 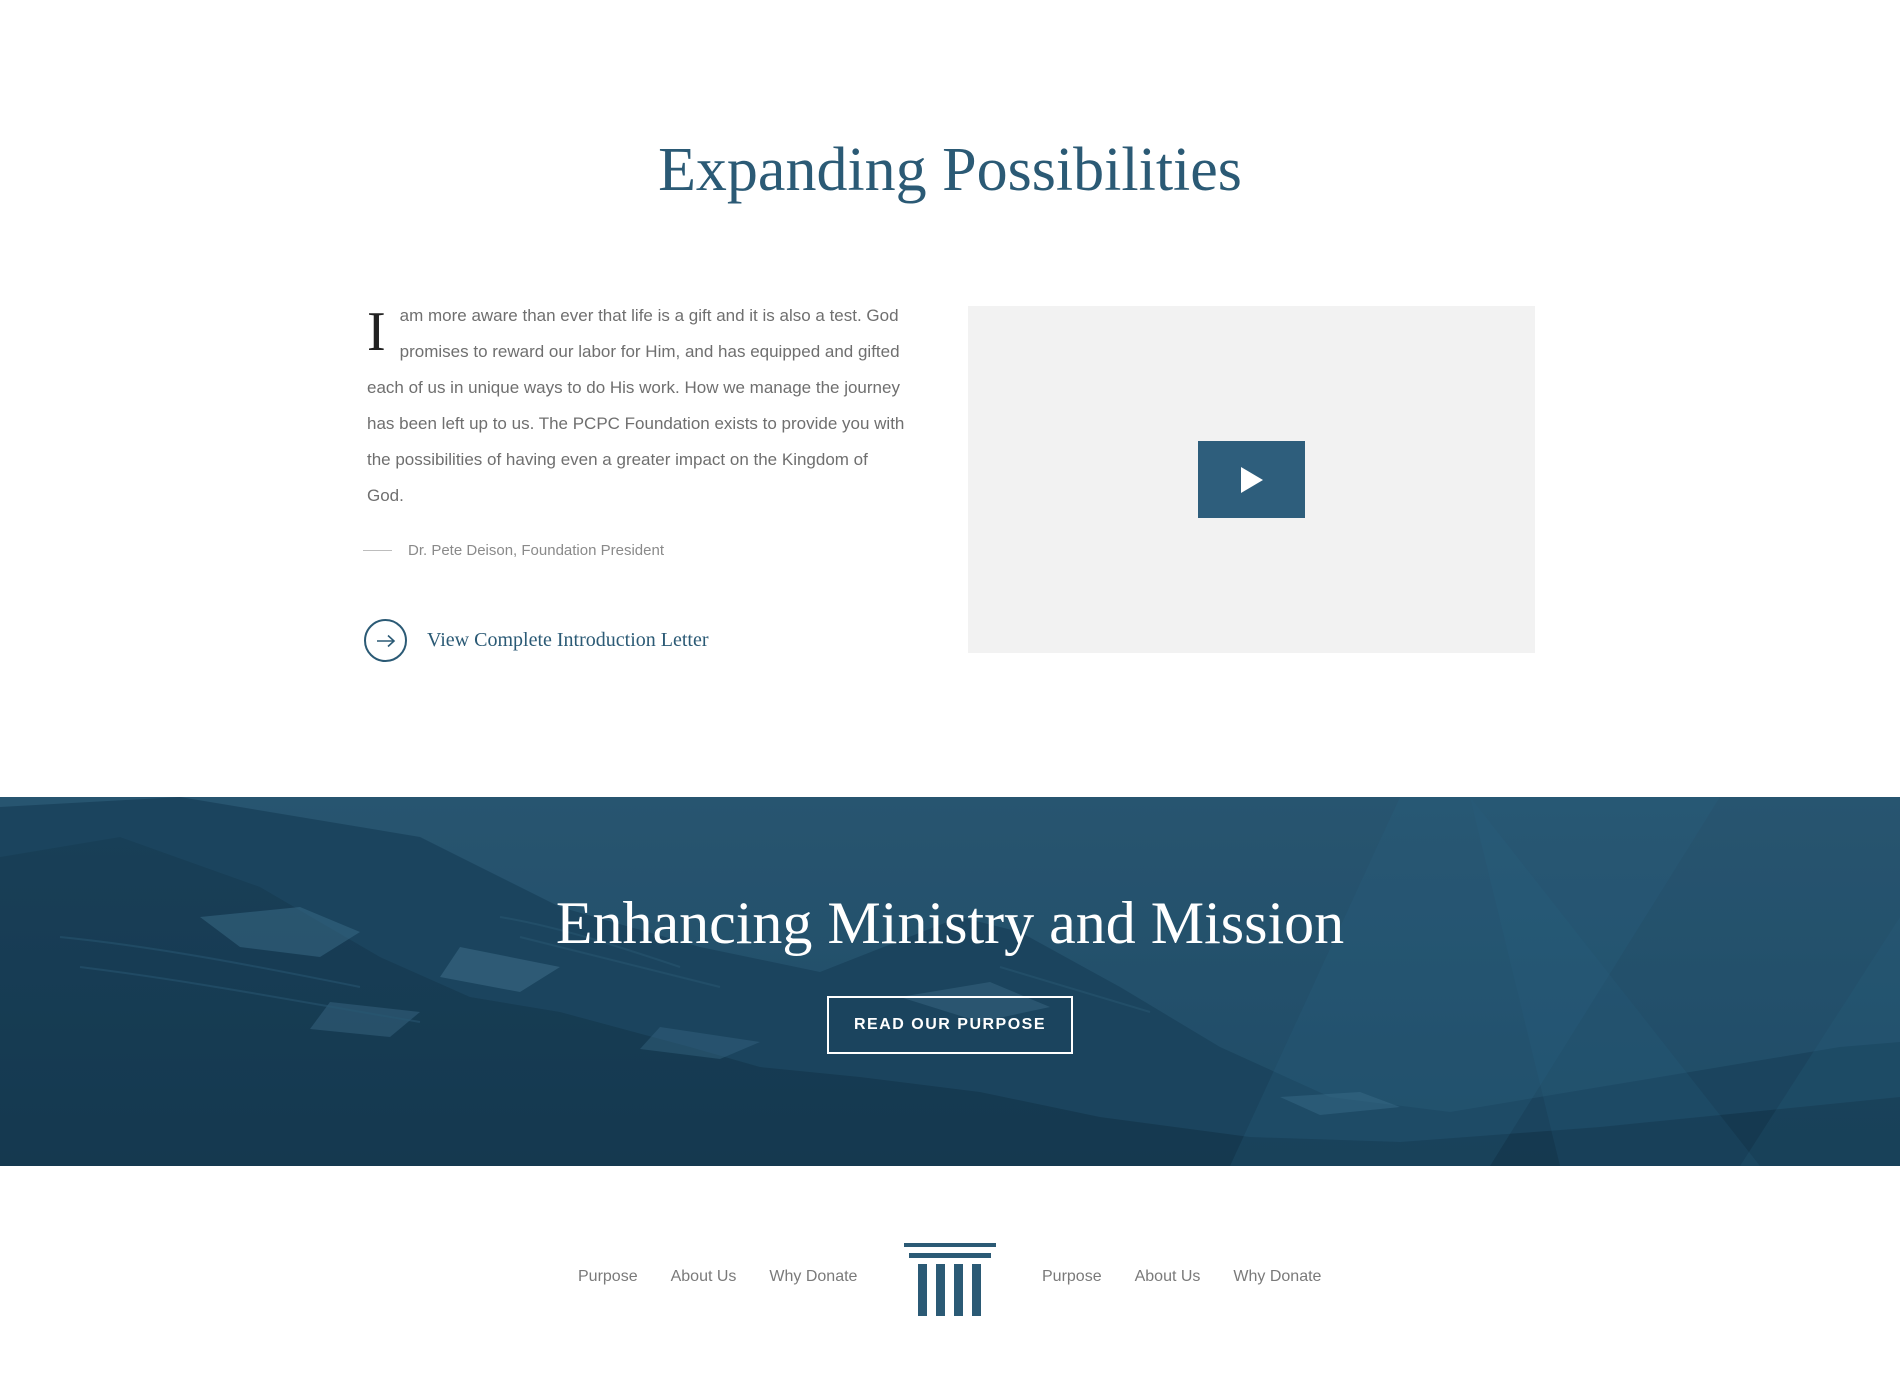 I want to click on letter-attribution: Dr. Pete Deison, Foundation President, so click(x=513, y=550).